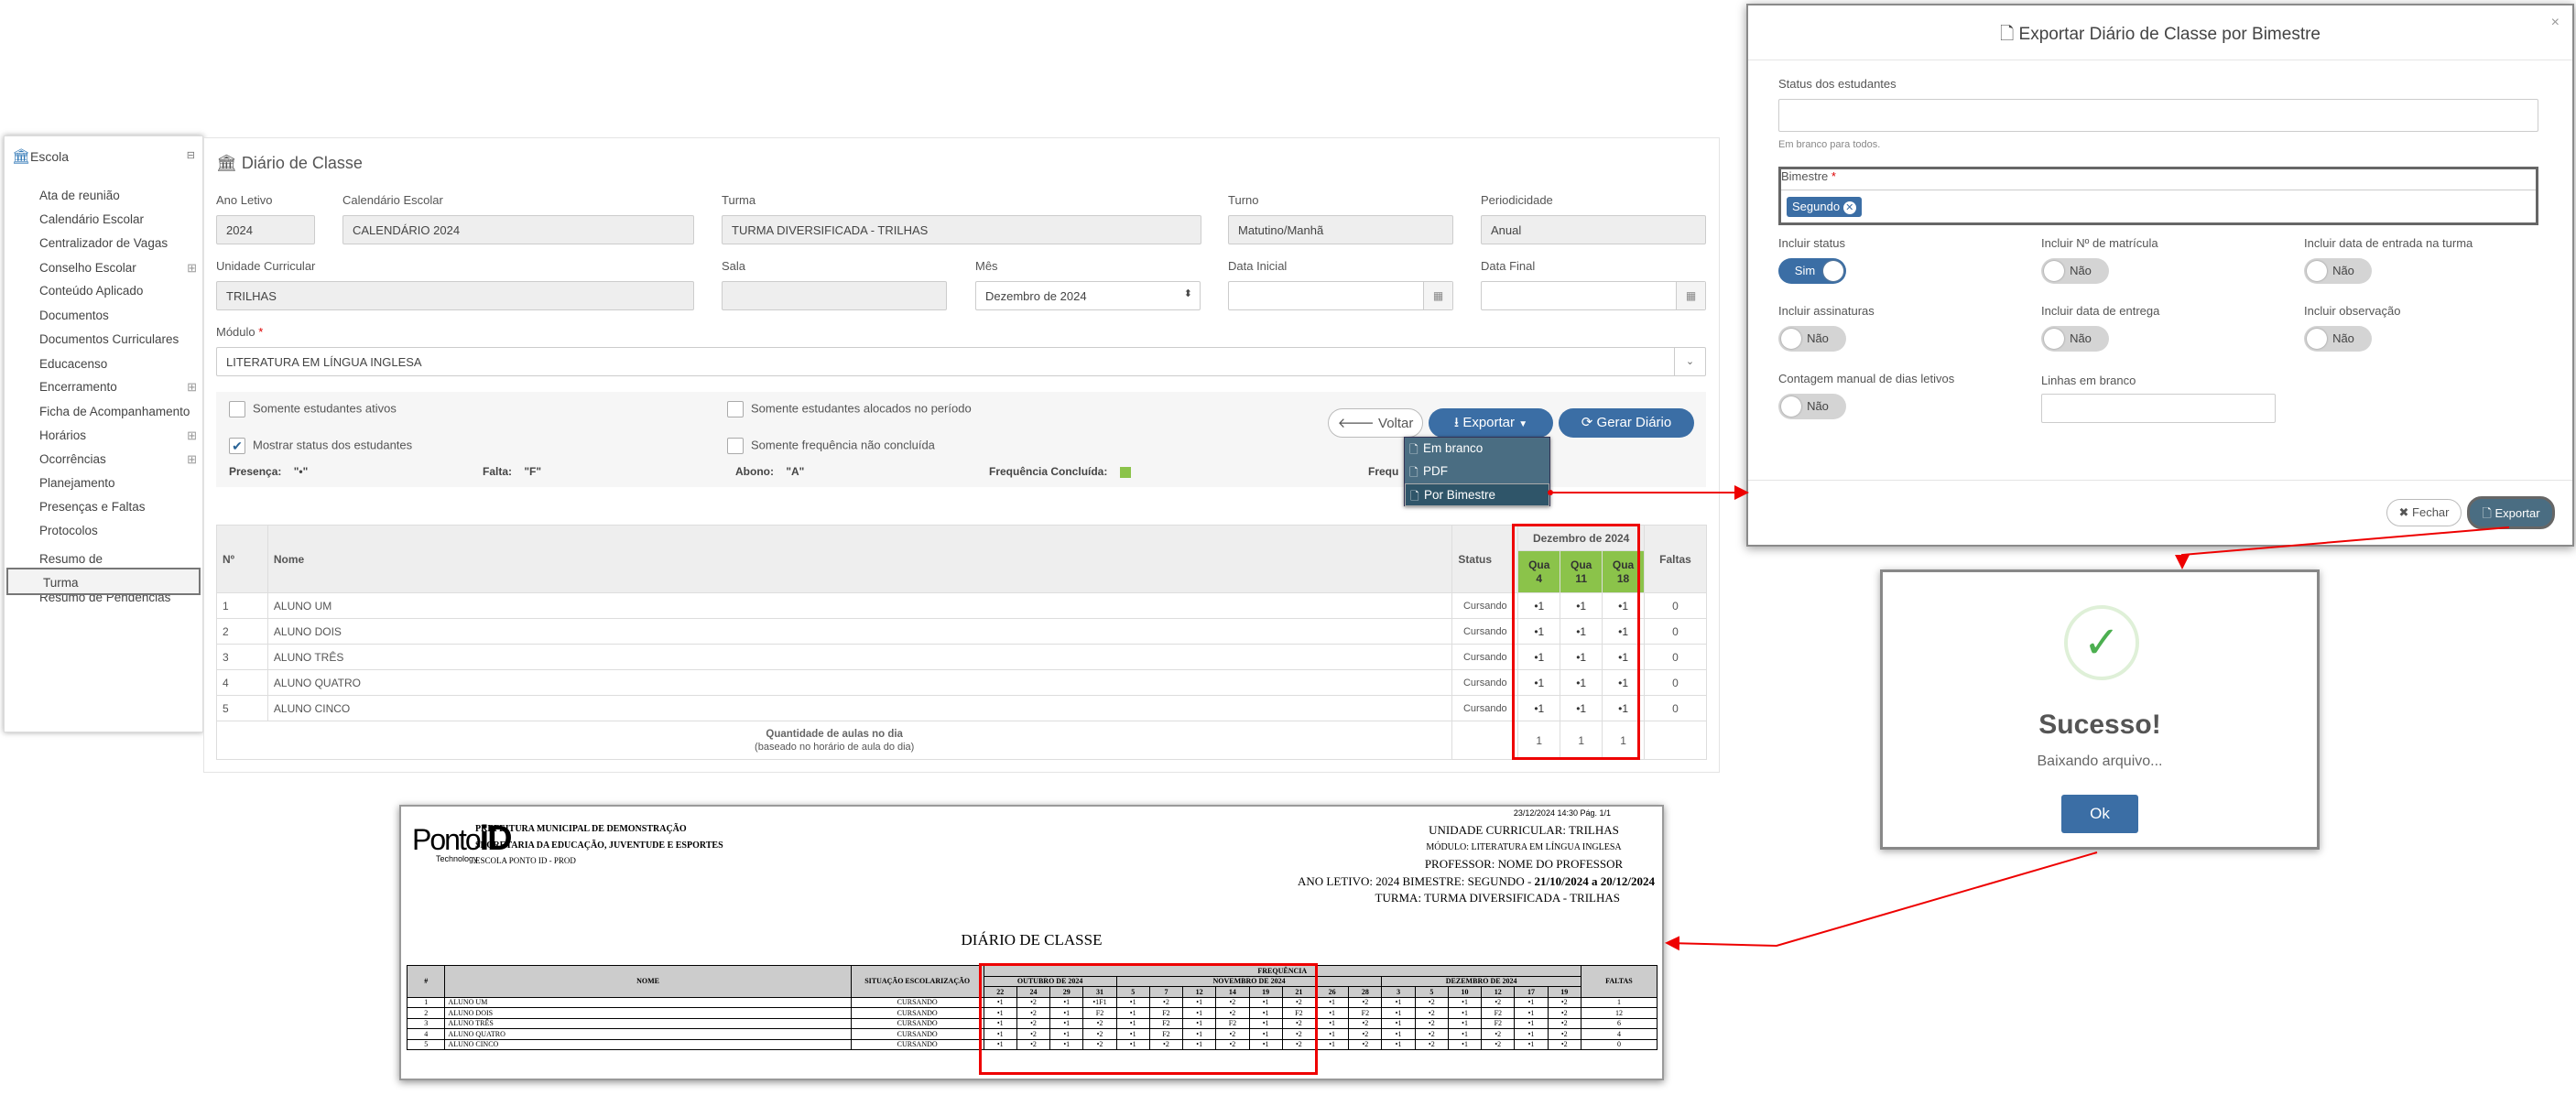 The width and height of the screenshot is (2576, 1095). What do you see at coordinates (1881, 901) in the screenshot?
I see `arrow-success-to-pdf` at bounding box center [1881, 901].